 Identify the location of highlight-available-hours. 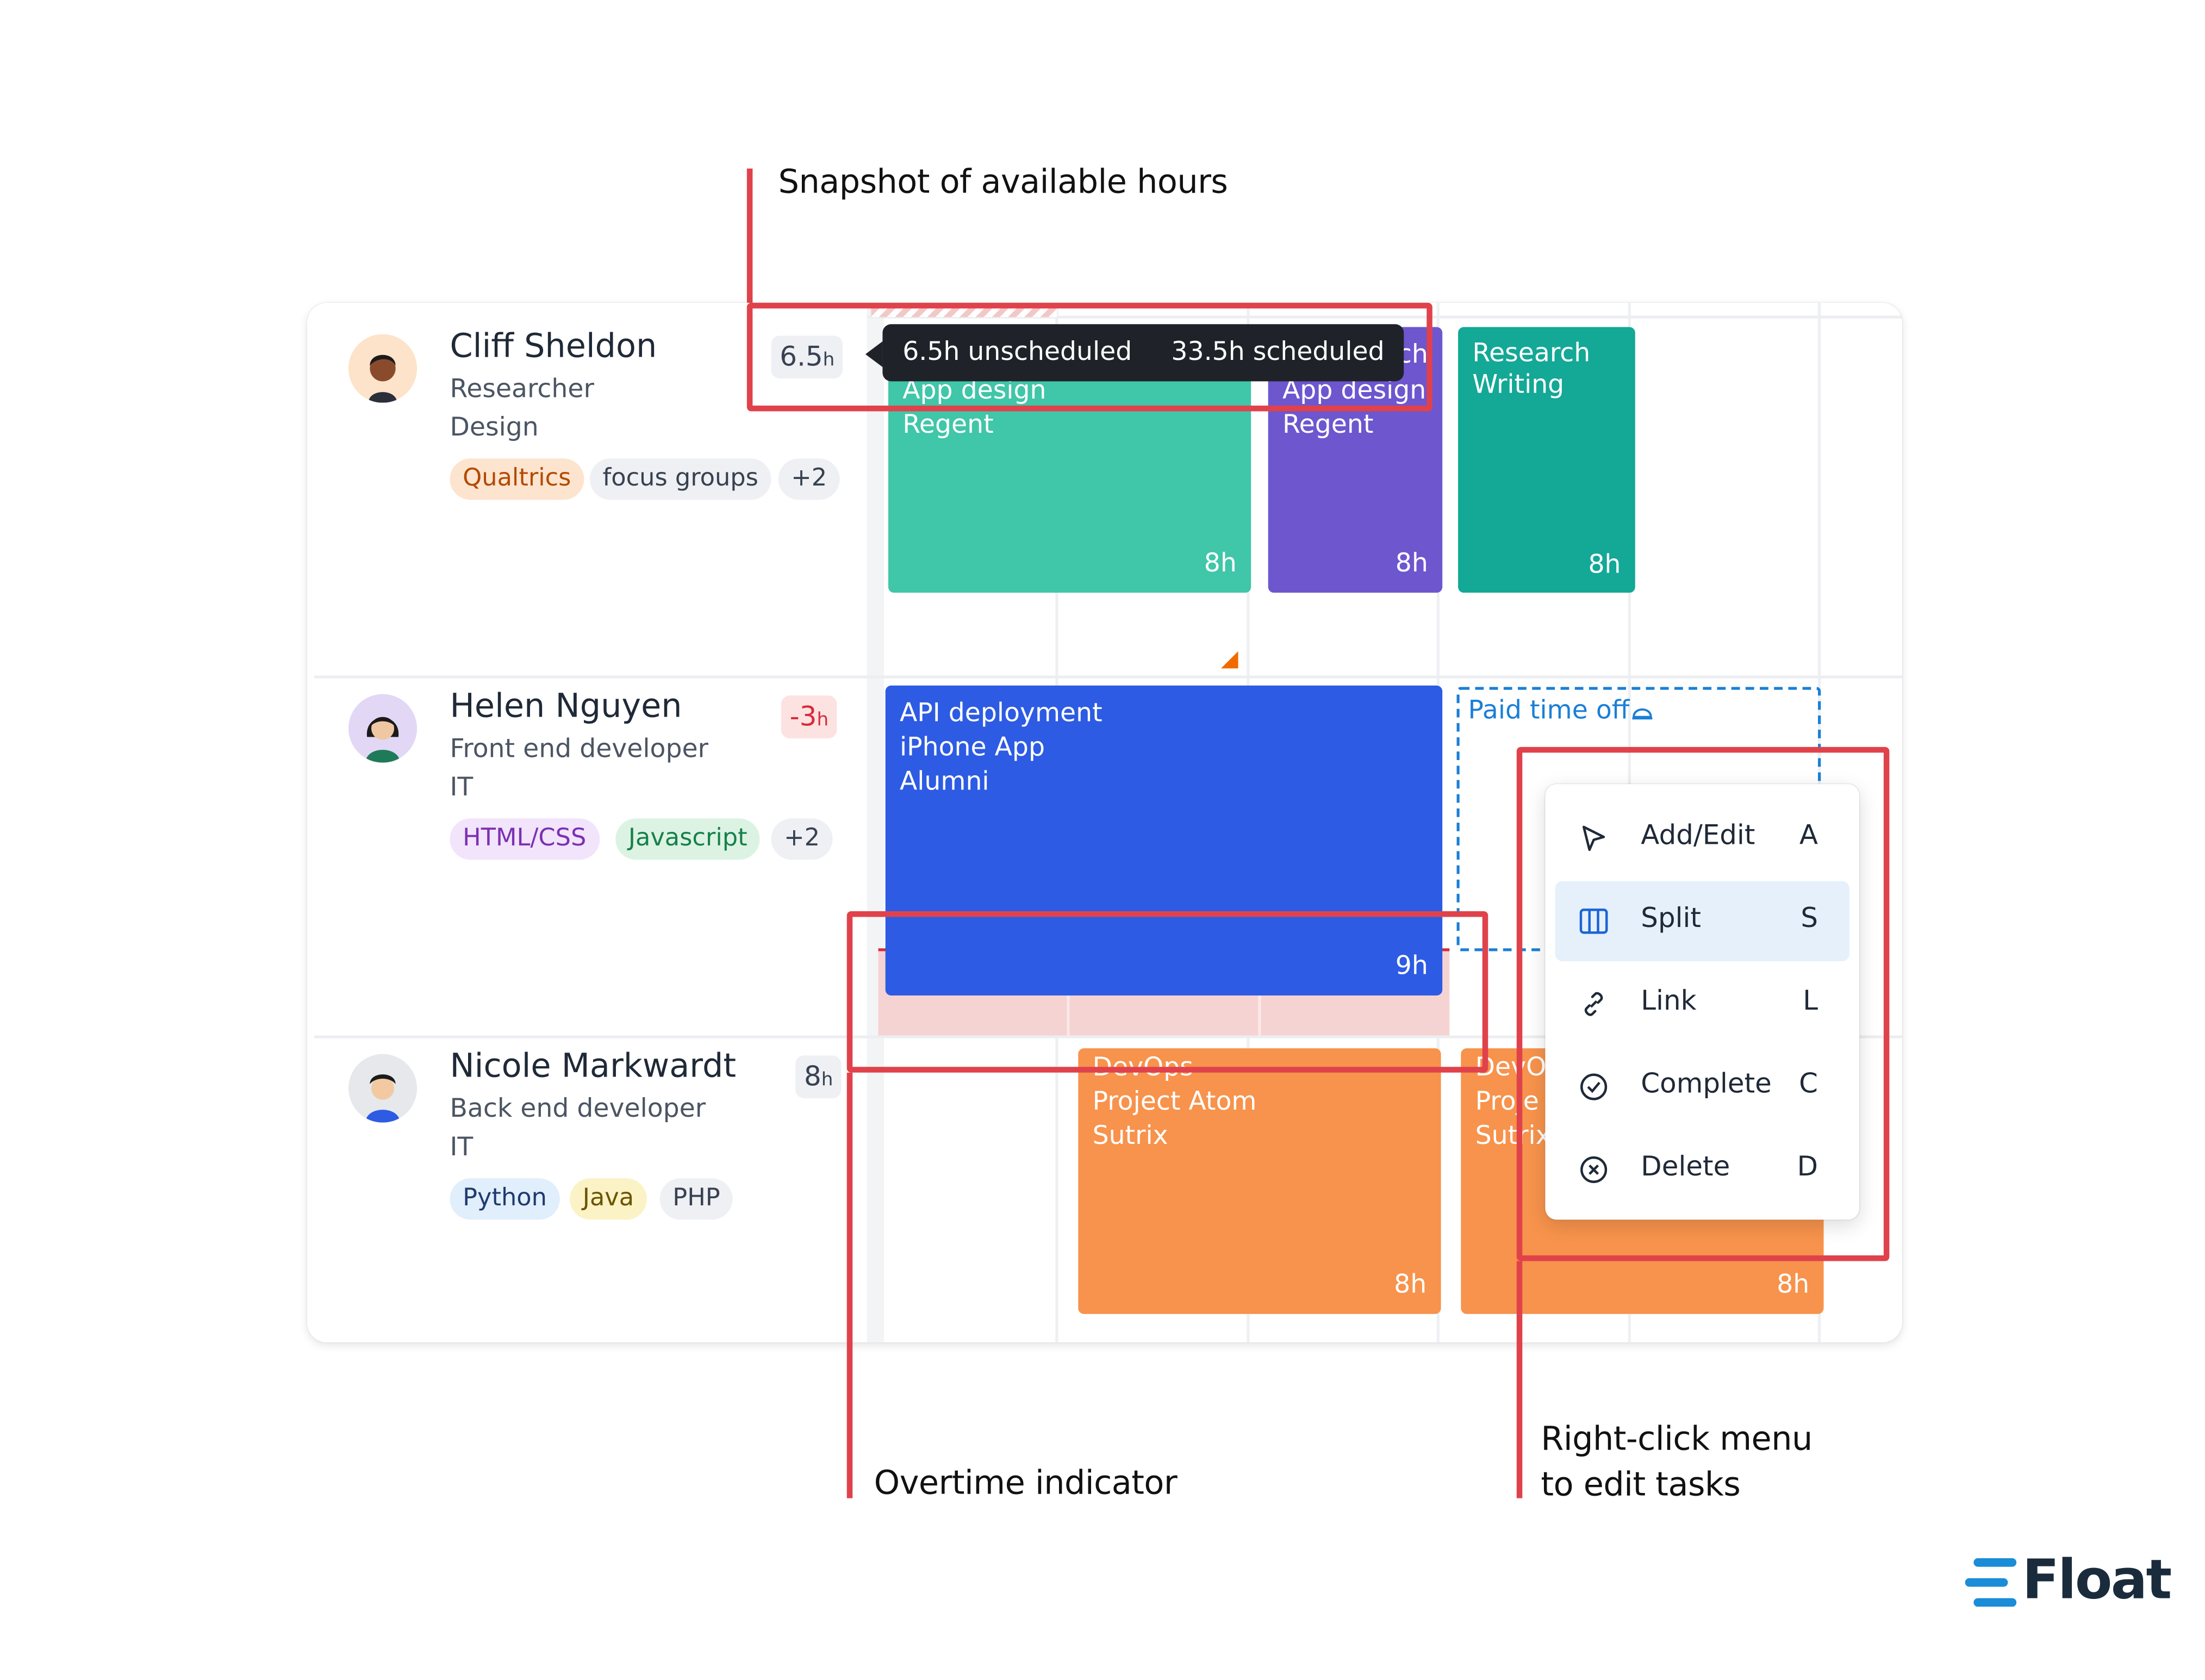
(1089, 357).